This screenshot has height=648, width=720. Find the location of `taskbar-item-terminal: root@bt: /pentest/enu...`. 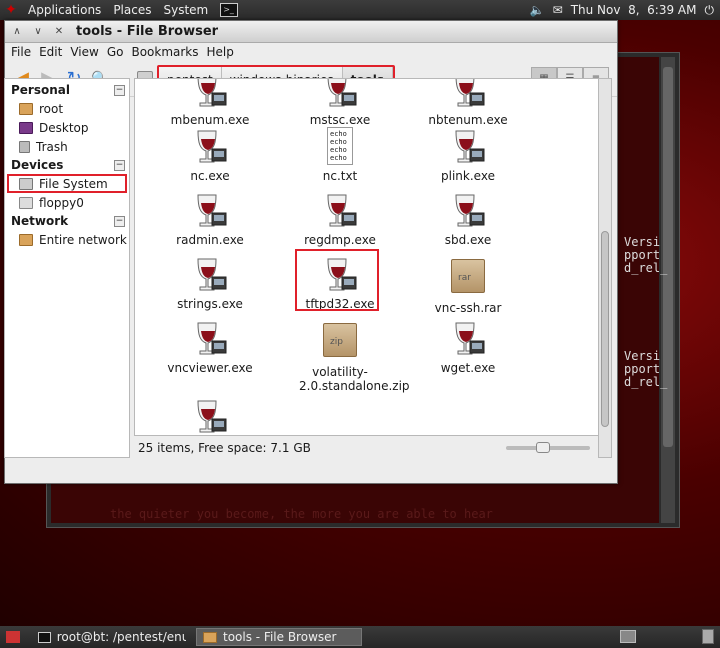

taskbar-item-terminal: root@bt: /pentest/enu... is located at coordinates (112, 637).